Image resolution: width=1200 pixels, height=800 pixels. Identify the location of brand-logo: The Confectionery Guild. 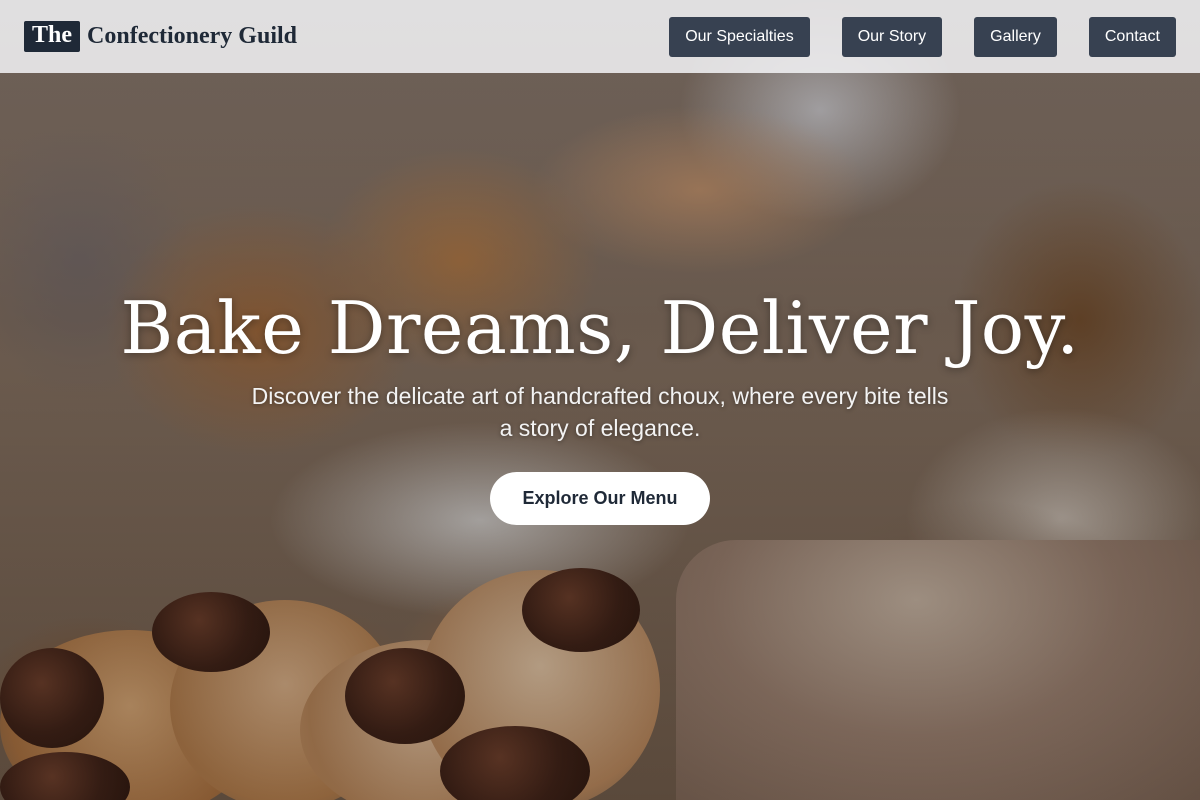
(160, 36).